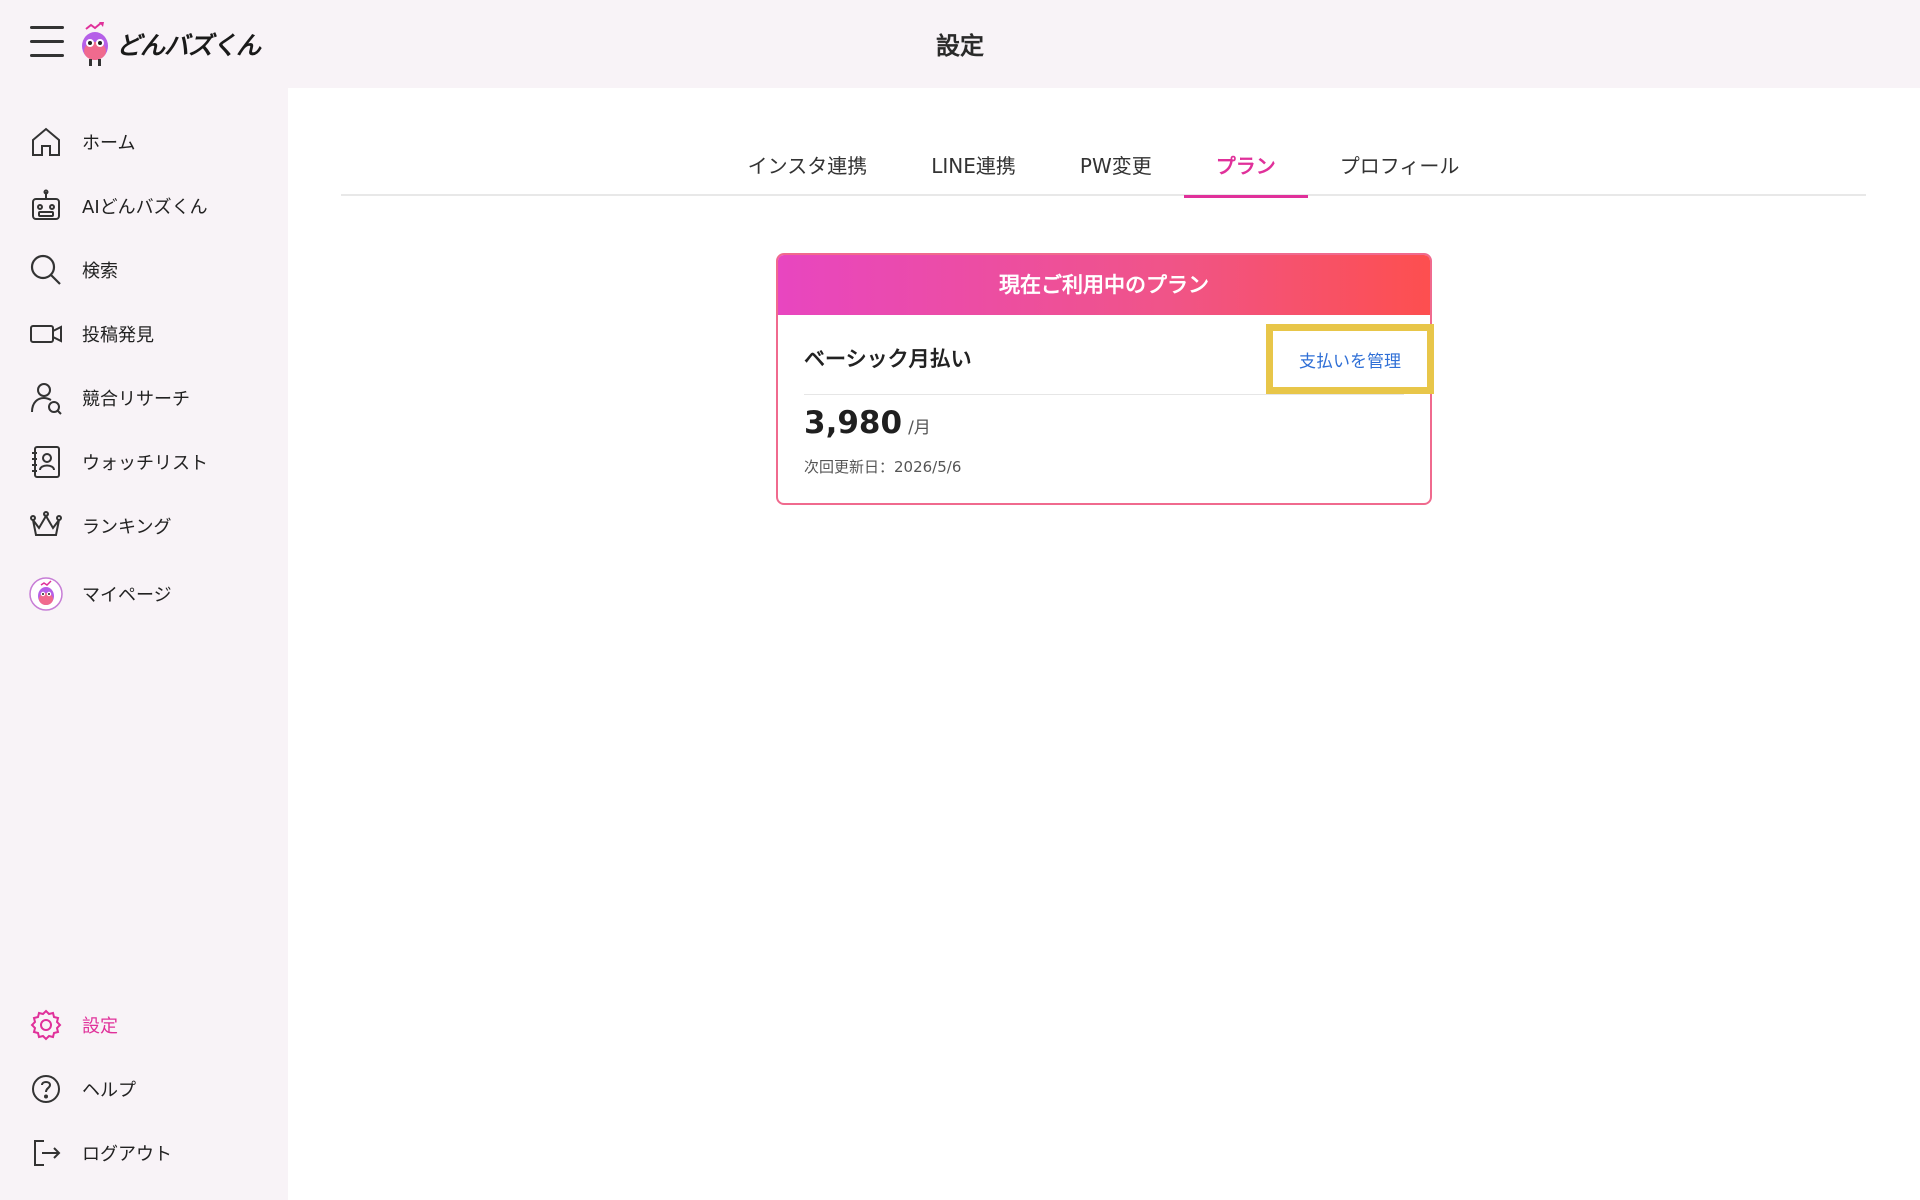 The width and height of the screenshot is (1920, 1200). I want to click on tab-password: PW変更, so click(1116, 171).